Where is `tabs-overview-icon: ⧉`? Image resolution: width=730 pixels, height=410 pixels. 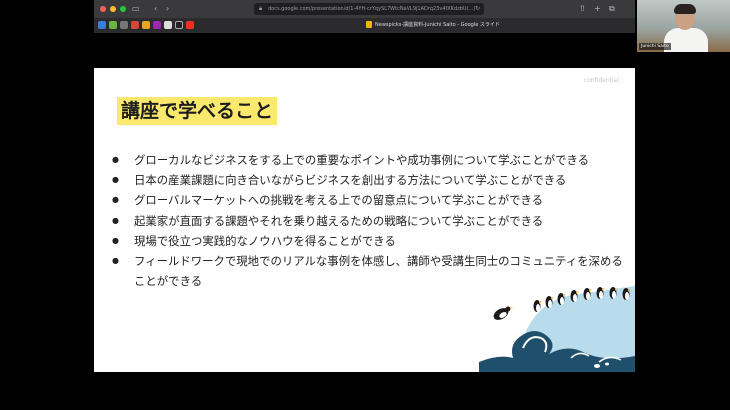 tabs-overview-icon: ⧉ is located at coordinates (612, 9).